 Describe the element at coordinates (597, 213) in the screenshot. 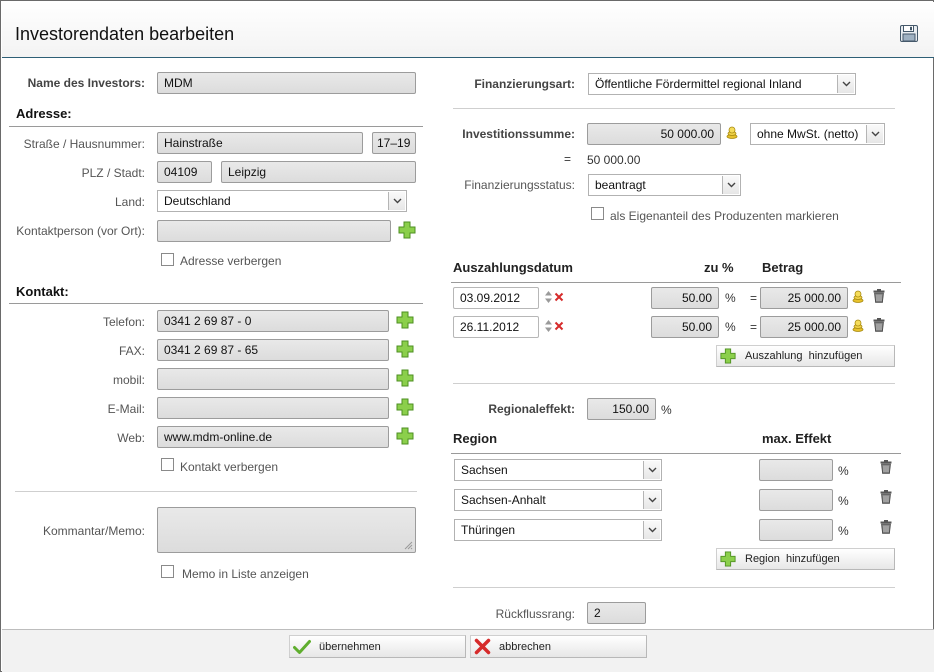

I see `own-share-checkbox` at that location.